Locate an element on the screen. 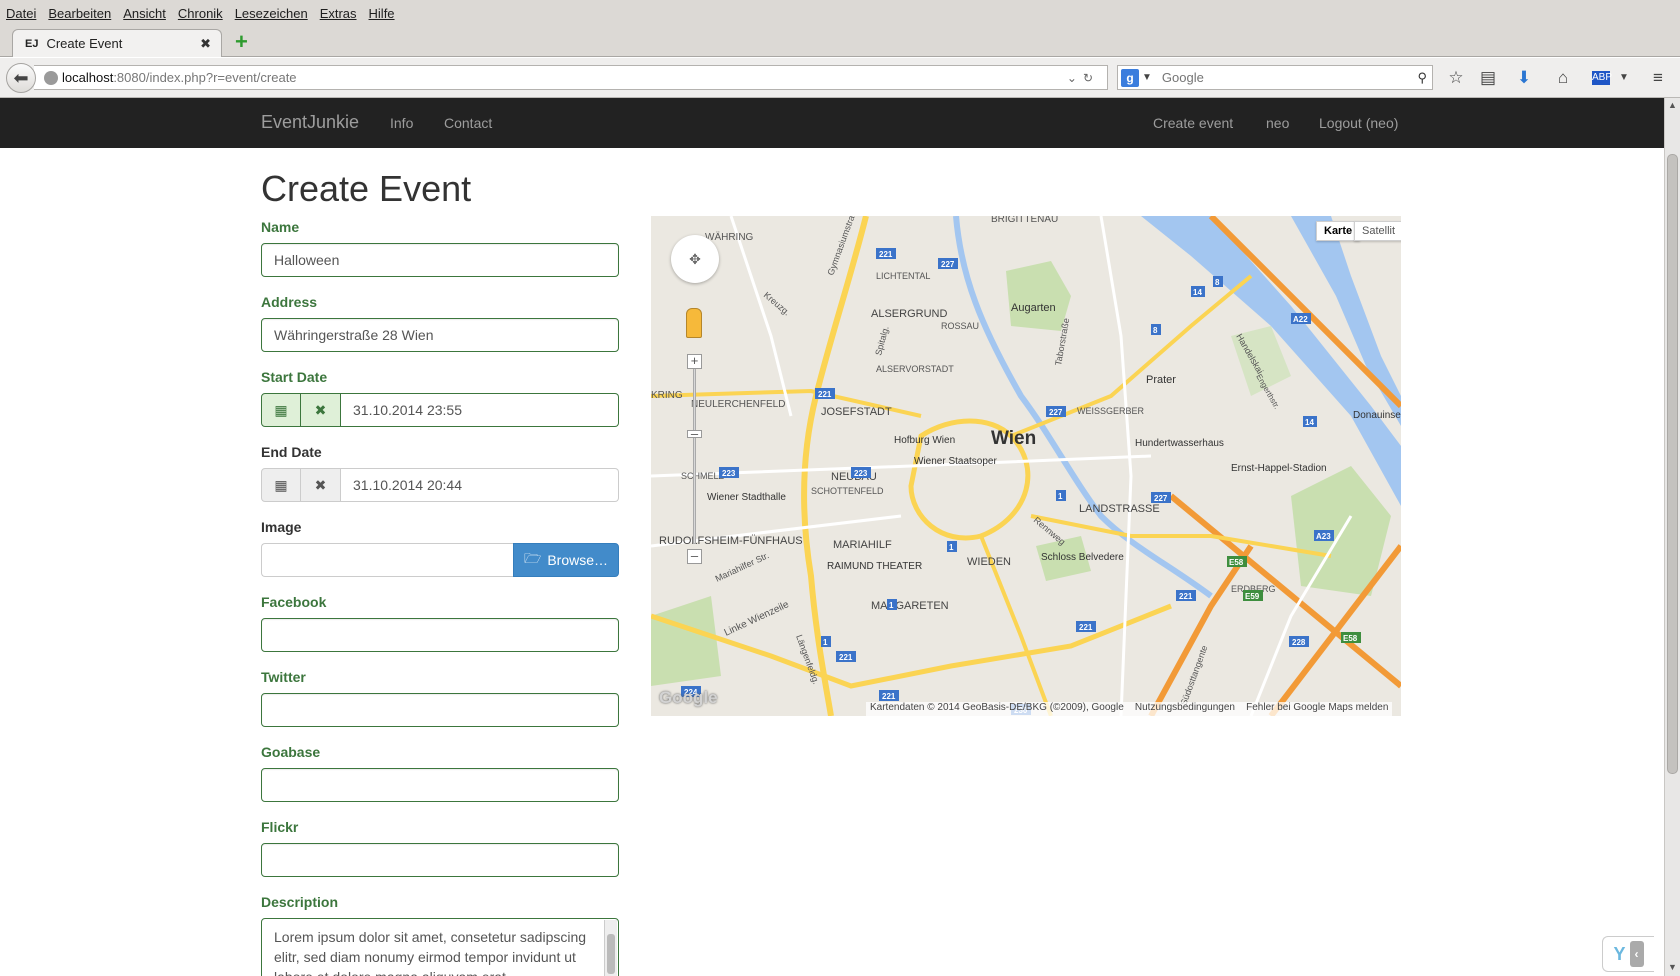 This screenshot has height=976, width=1680. map-label: ALSERGRUND is located at coordinates (909, 314).